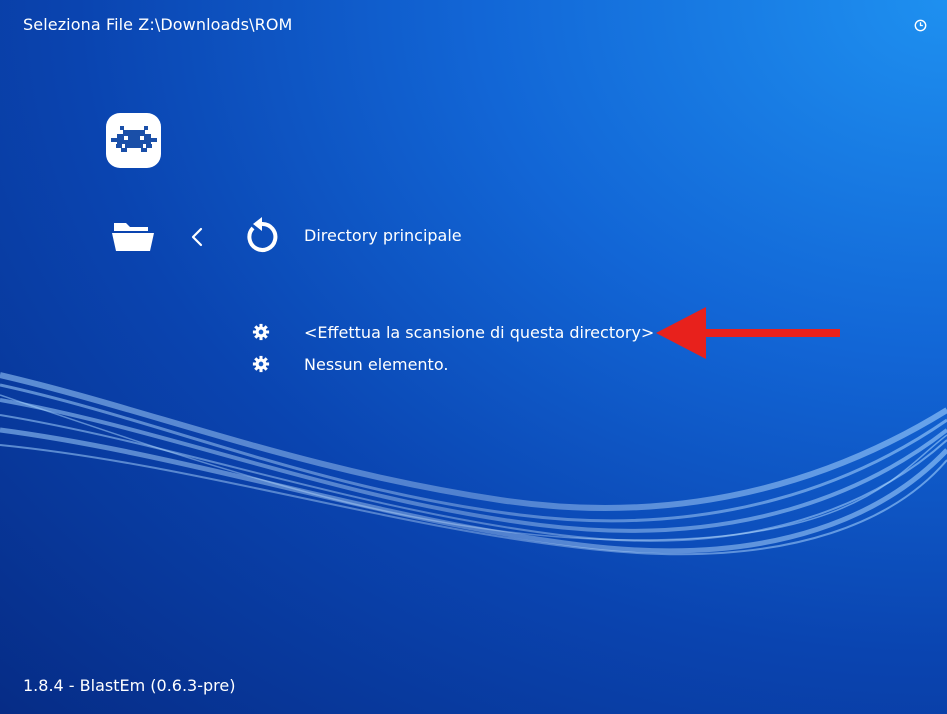  I want to click on retroarch-invader-icon, so click(133, 140).